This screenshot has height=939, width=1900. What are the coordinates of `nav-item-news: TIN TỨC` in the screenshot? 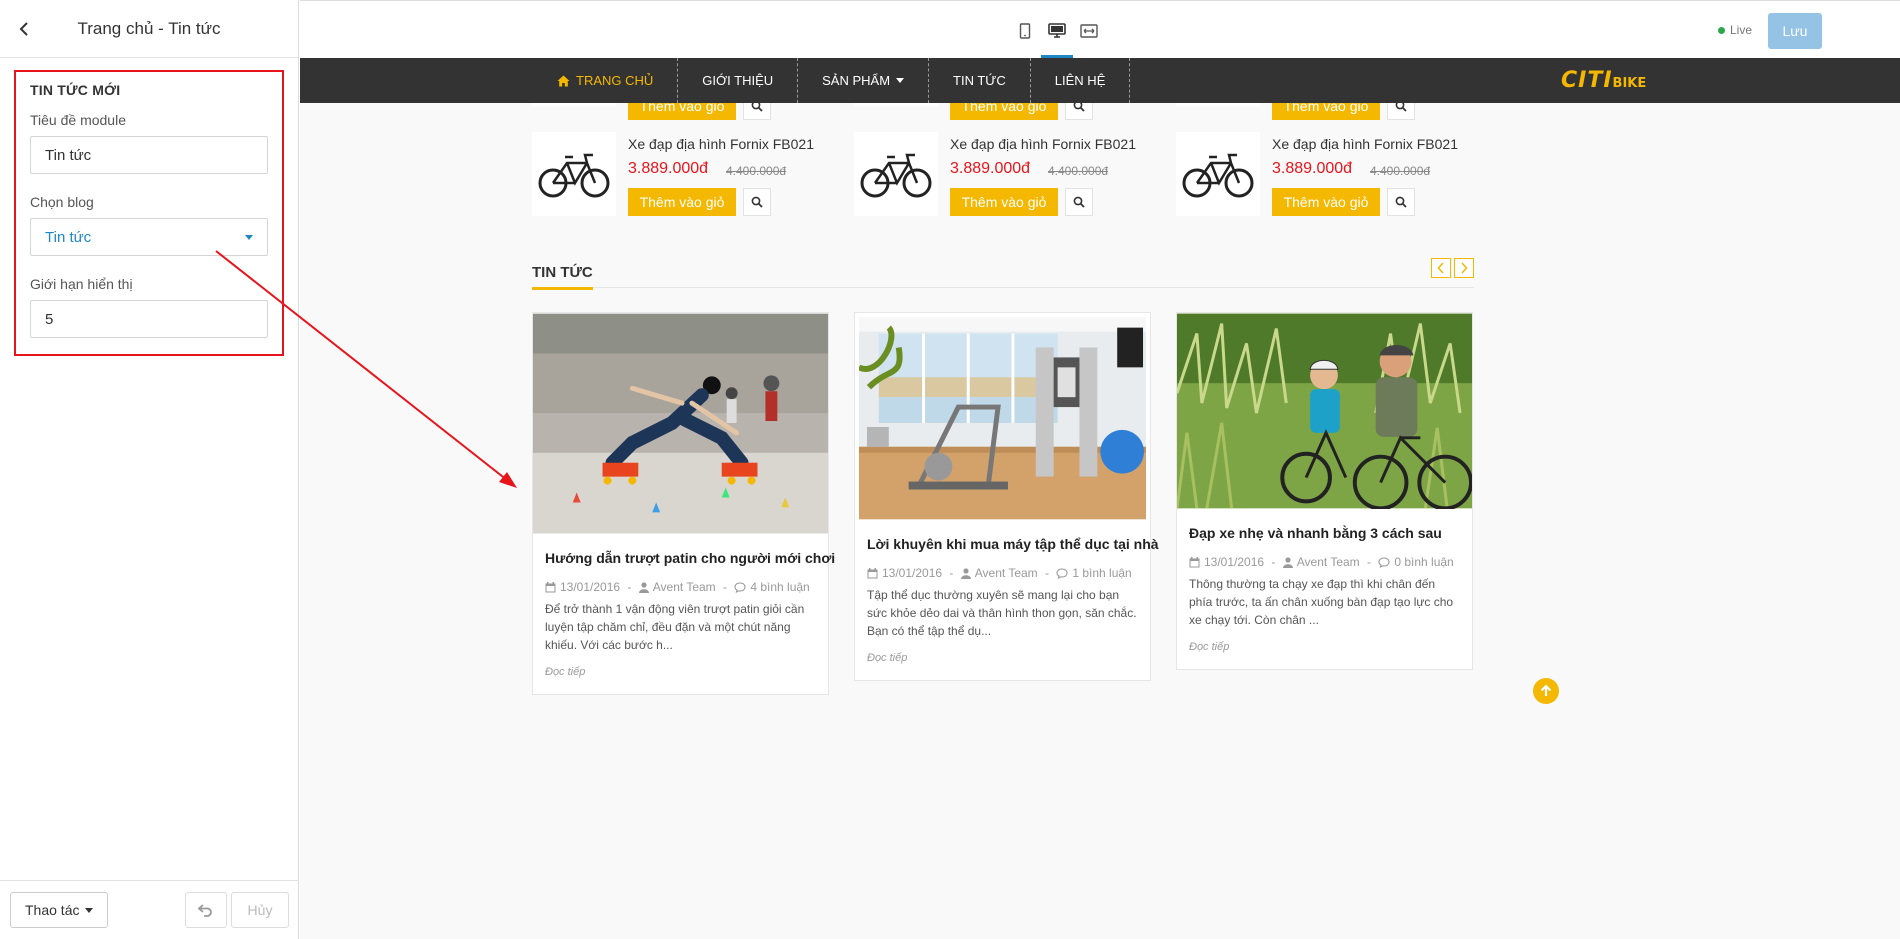 It's located at (980, 80).